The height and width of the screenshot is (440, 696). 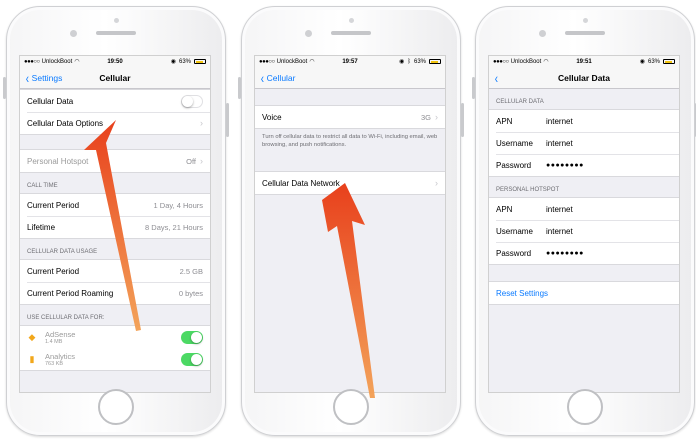 I want to click on username-field: Username internet, so click(x=584, y=143).